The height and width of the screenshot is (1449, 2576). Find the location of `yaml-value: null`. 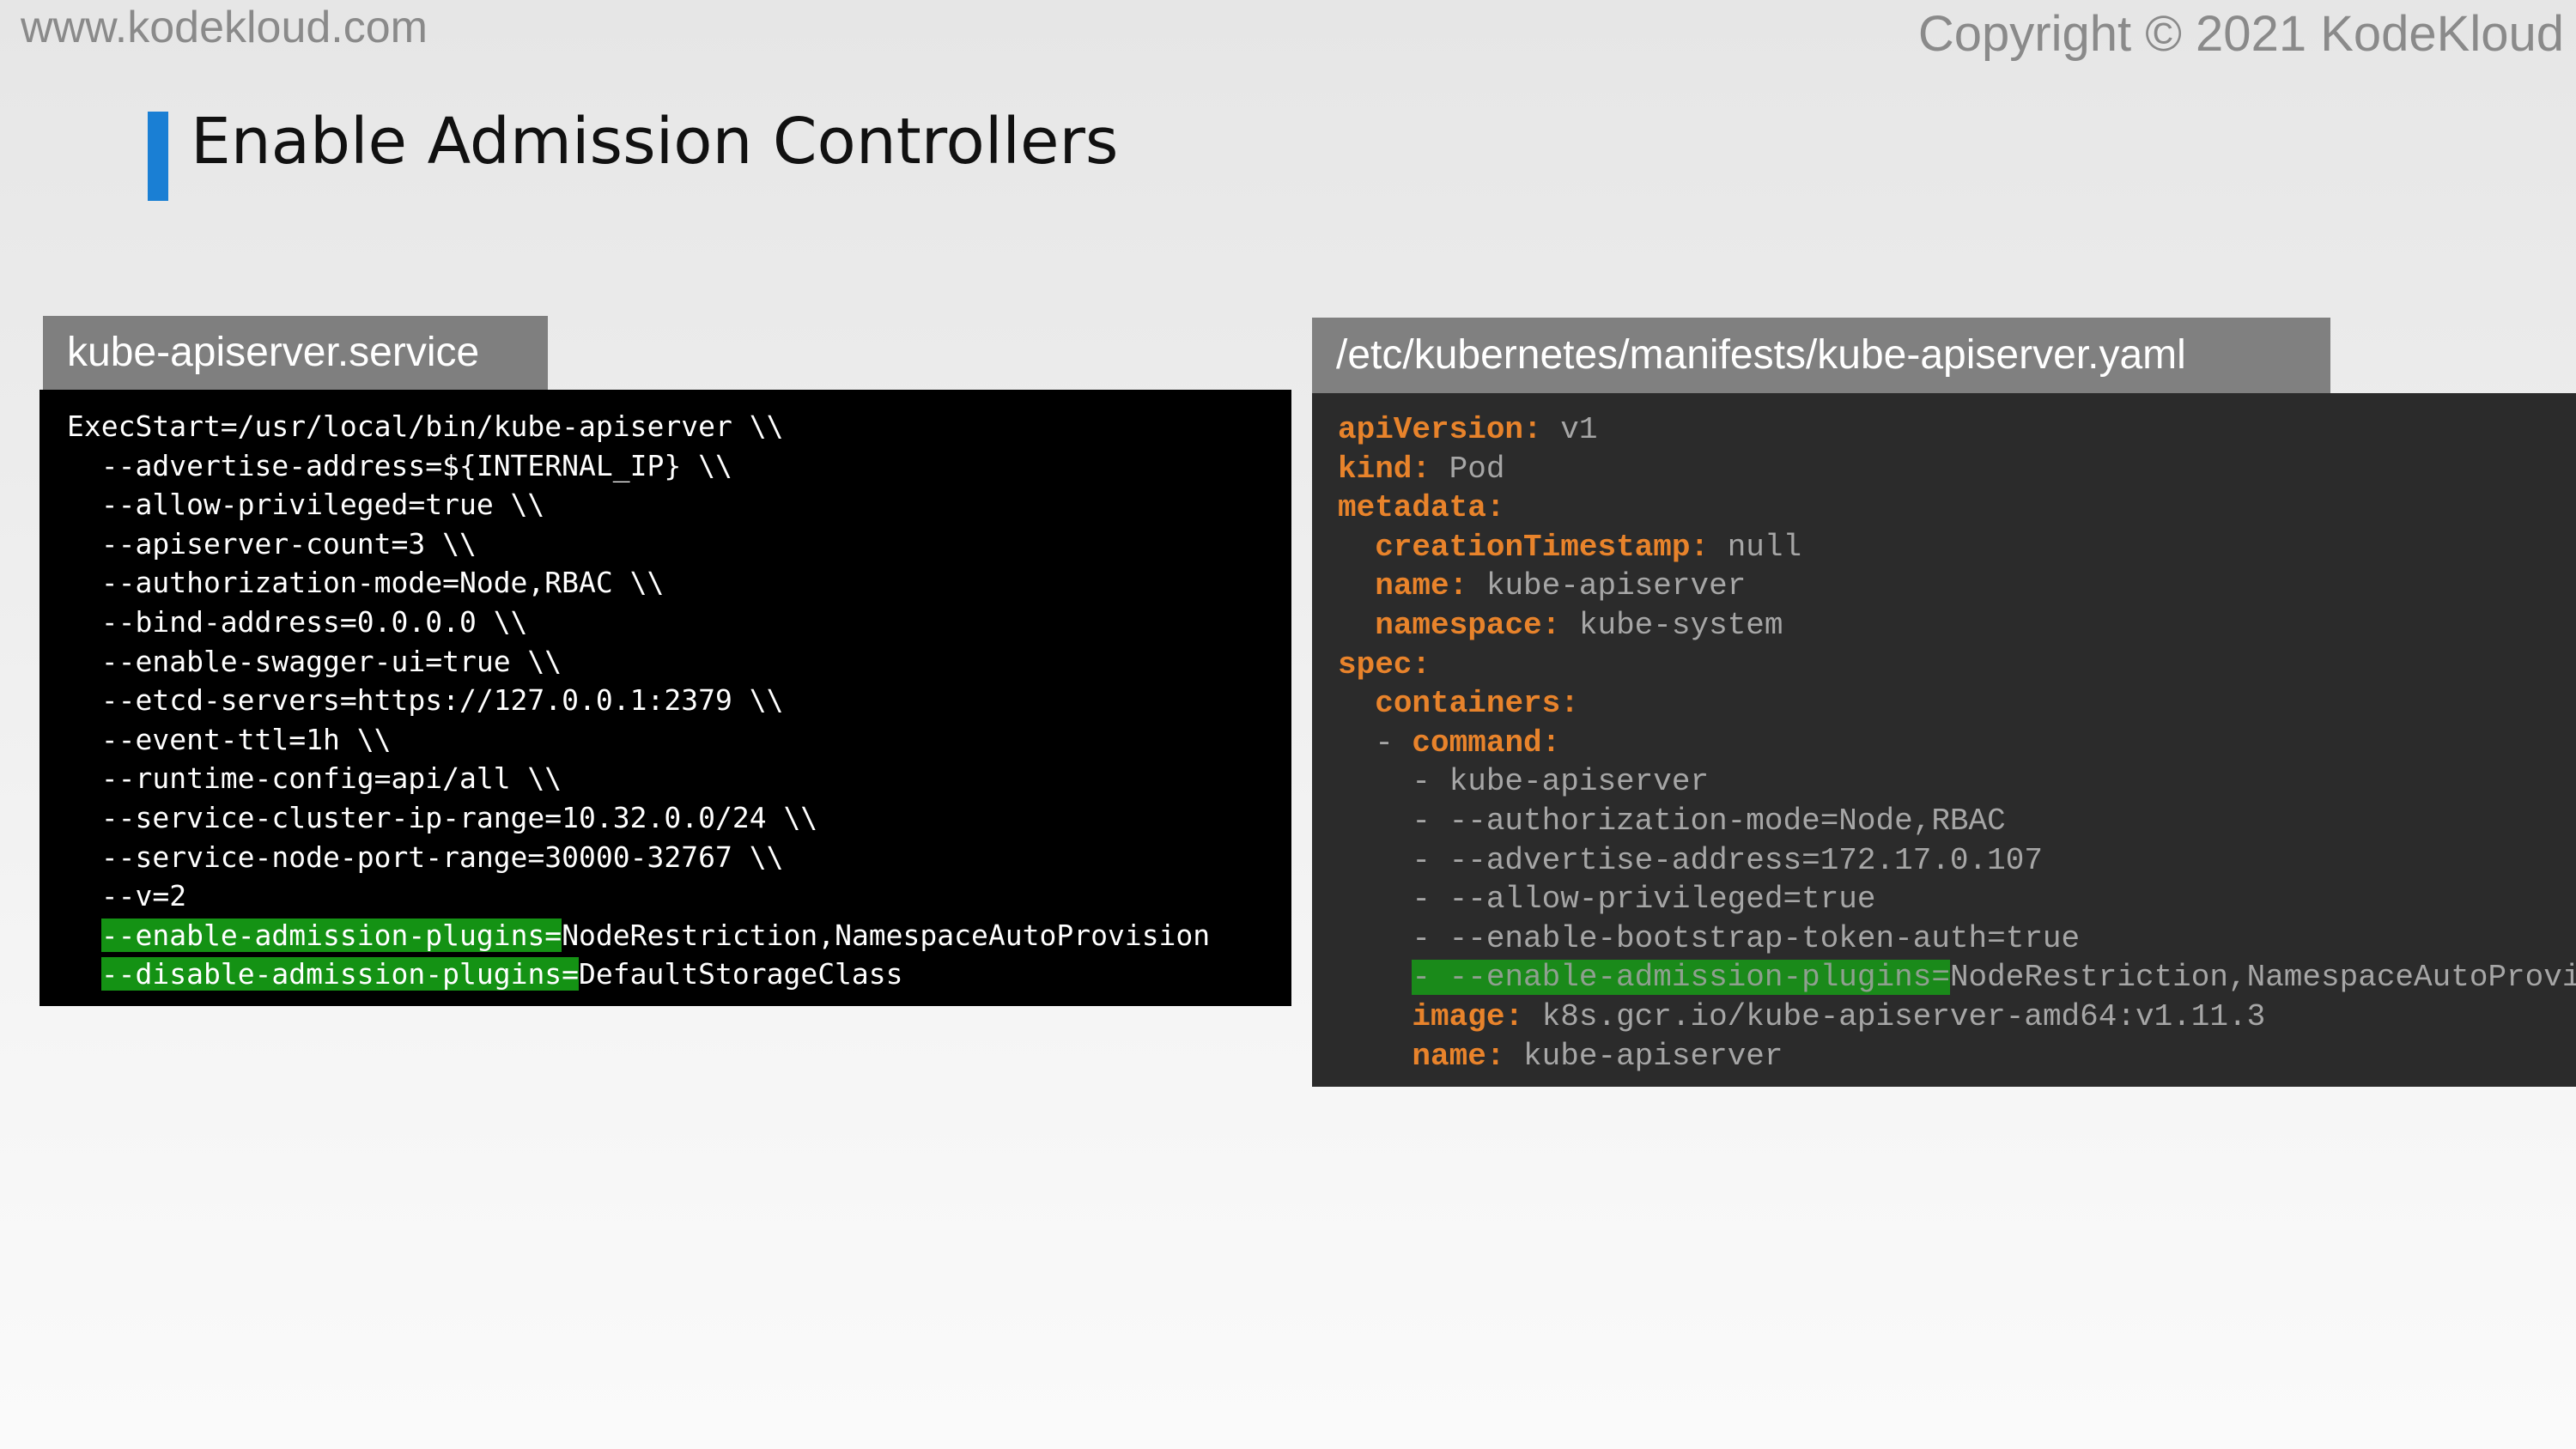

yaml-value: null is located at coordinates (1755, 547).